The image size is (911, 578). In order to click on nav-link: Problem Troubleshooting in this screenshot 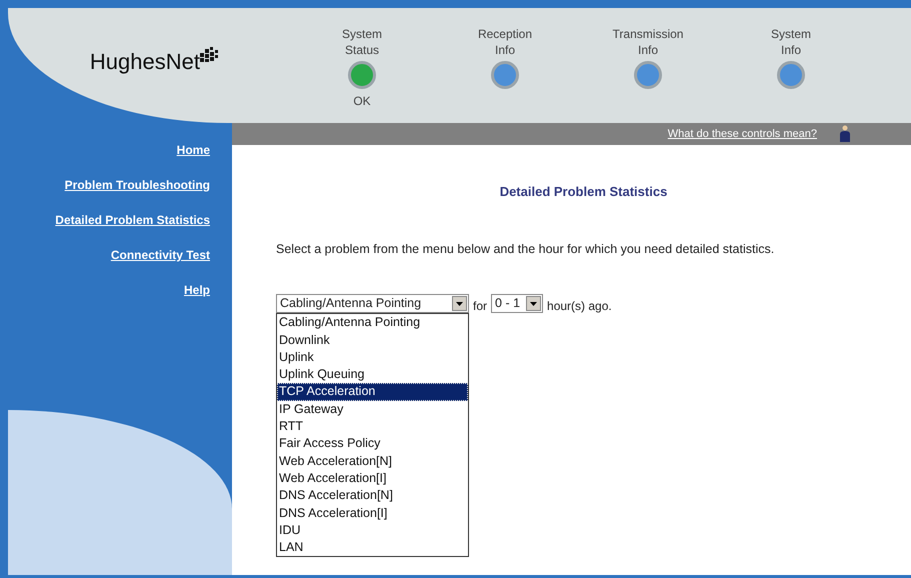, I will do `click(137, 185)`.